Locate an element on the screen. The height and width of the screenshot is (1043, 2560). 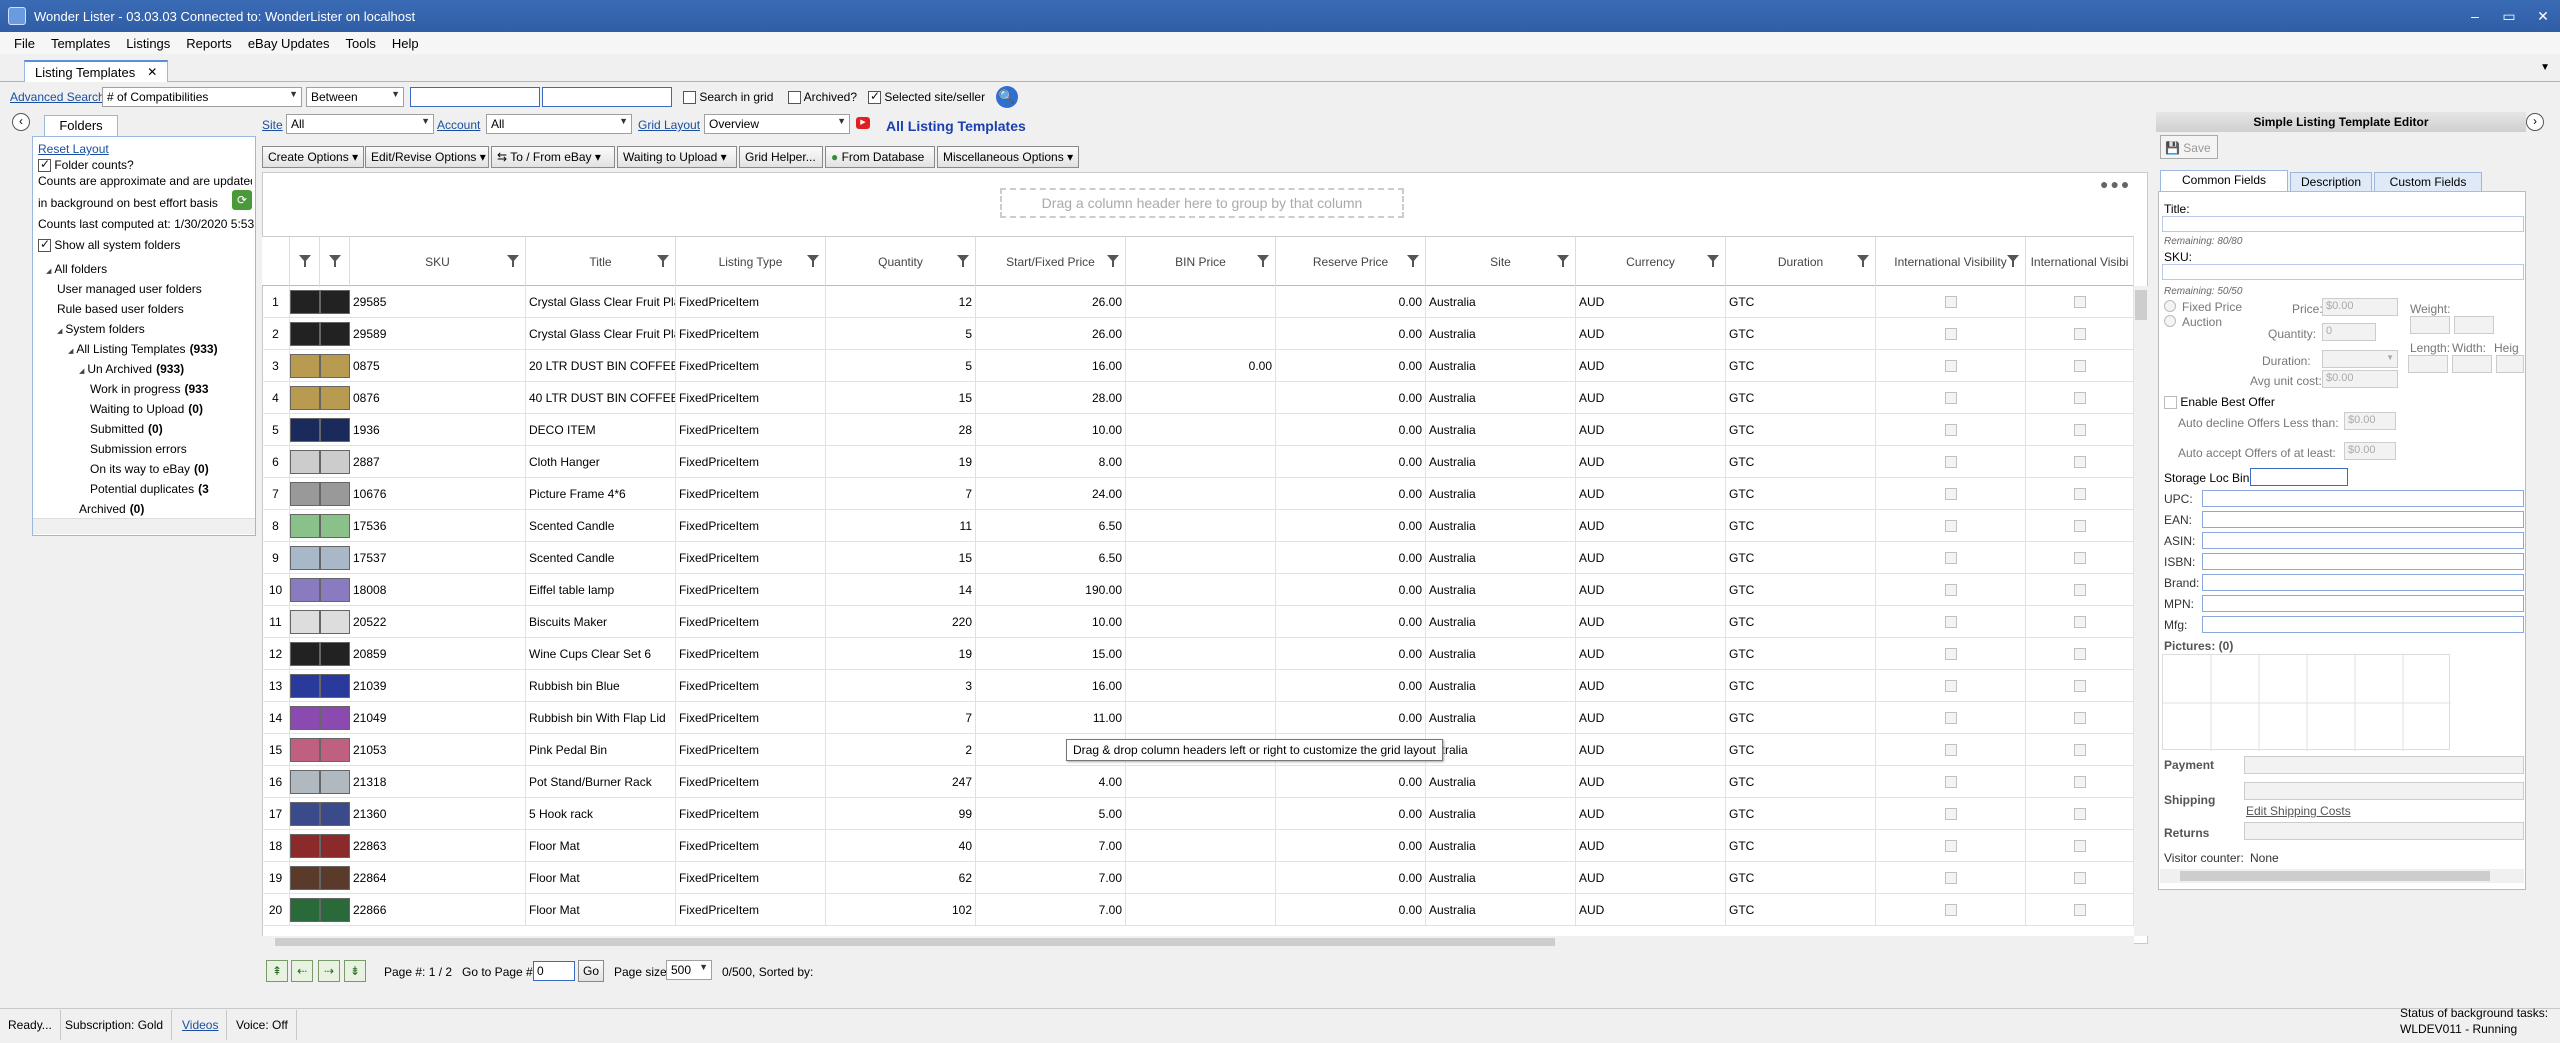
tab-listing-templates: Listing Templates ✕ is located at coordinates (96, 71).